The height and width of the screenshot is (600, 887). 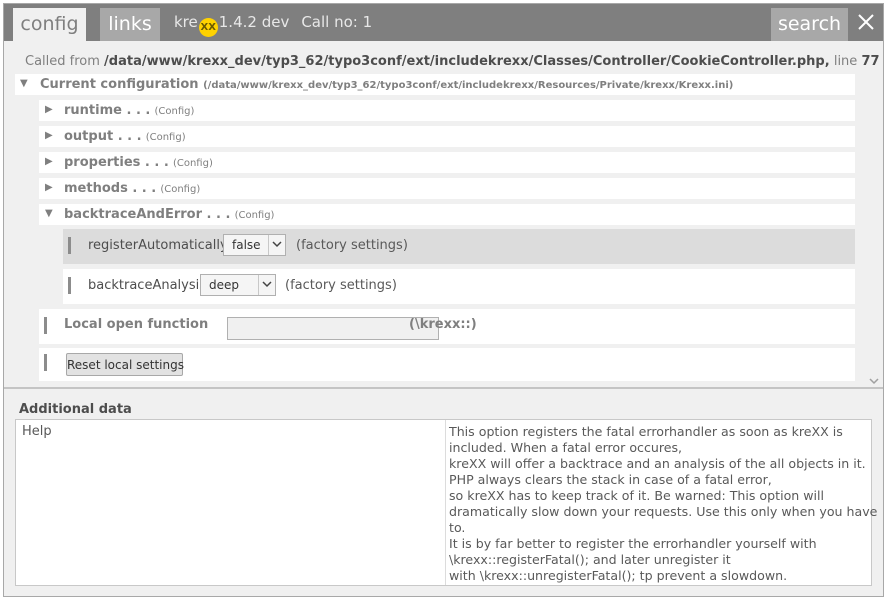 I want to click on local-open-function-input, so click(x=333, y=328).